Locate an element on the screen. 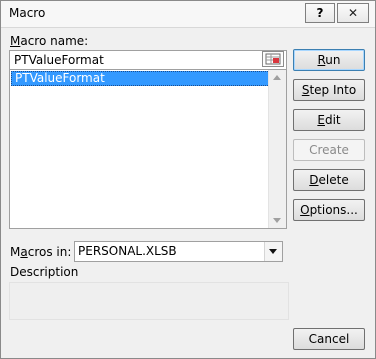 Image resolution: width=376 pixels, height=359 pixels. scroll-up-arrow-icon is located at coordinates (277, 77).